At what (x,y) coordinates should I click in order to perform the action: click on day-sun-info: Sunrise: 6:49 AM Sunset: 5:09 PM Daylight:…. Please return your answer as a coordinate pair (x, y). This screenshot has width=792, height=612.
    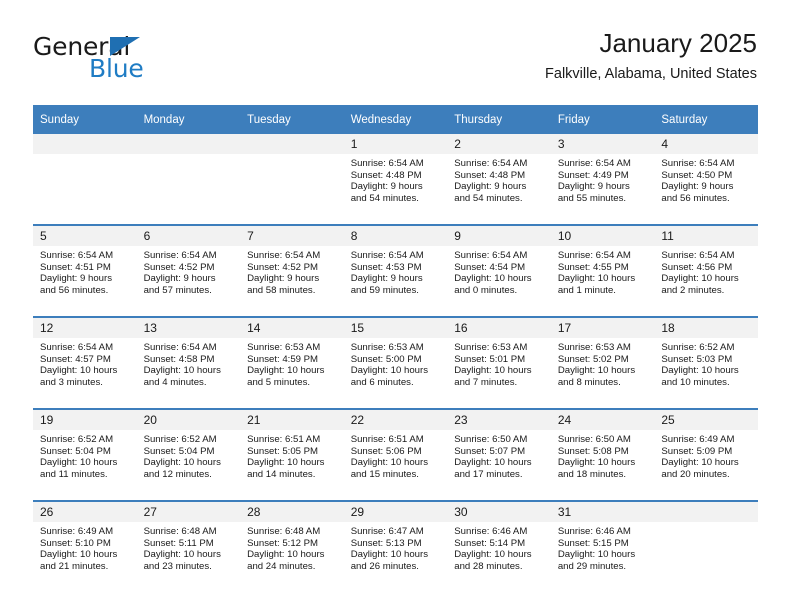
    Looking at the image, I should click on (706, 455).